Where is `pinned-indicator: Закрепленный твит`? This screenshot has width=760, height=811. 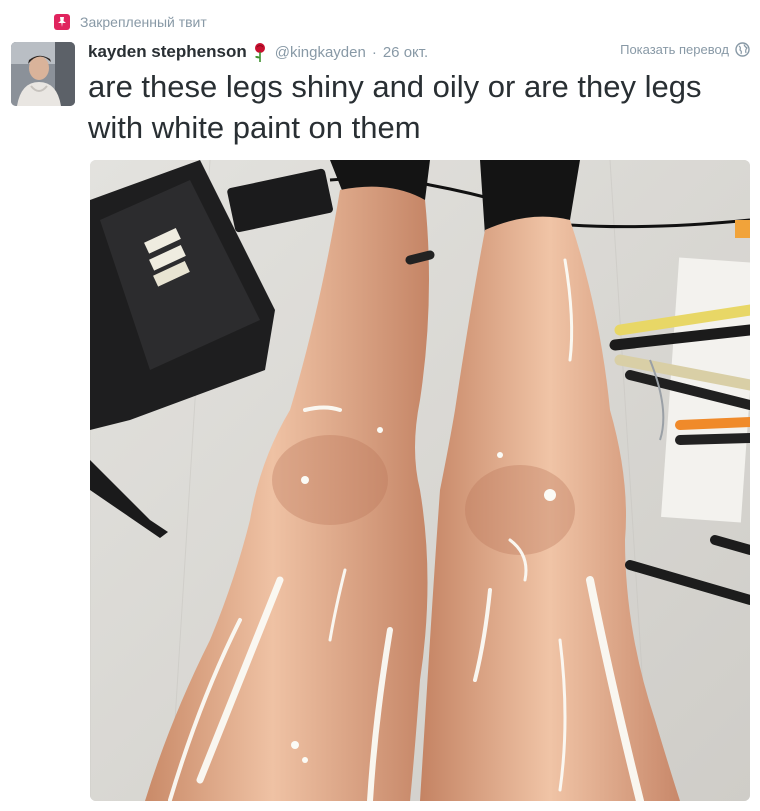
pinned-indicator: Закрепленный твит is located at coordinates (130, 22).